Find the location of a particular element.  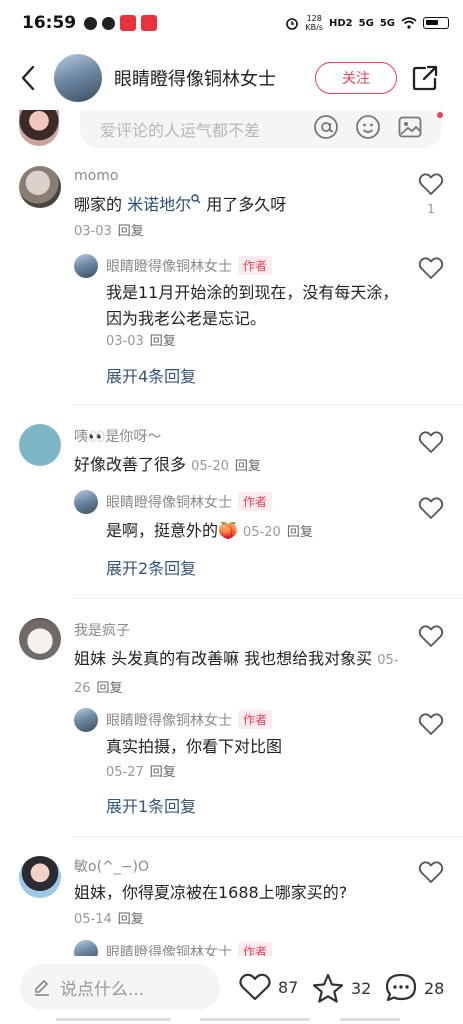

reply-text: 是啊，挺意外的🍑 05-20 回复 is located at coordinates (256, 532).